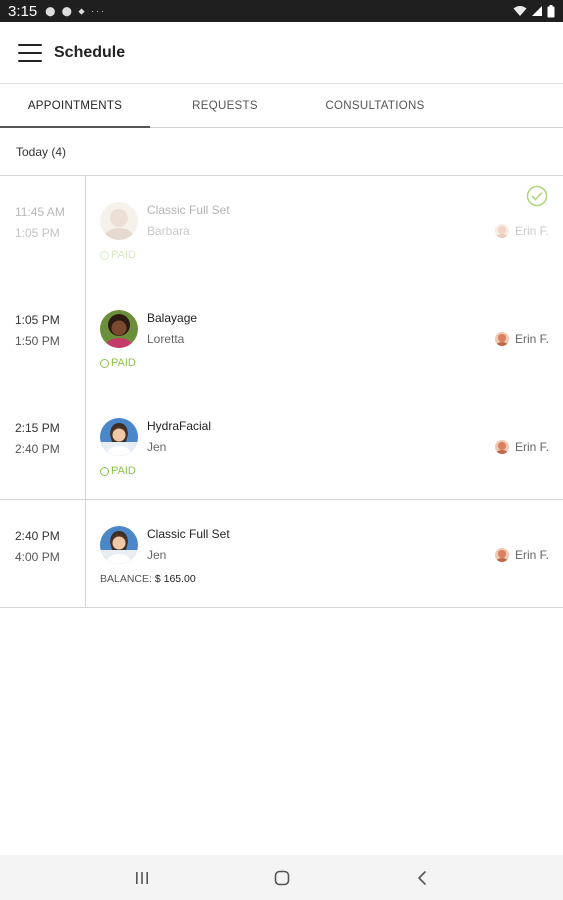 This screenshot has height=900, width=563. I want to click on appointment-times: 11:45 AM 1:05 PM, so click(40, 223).